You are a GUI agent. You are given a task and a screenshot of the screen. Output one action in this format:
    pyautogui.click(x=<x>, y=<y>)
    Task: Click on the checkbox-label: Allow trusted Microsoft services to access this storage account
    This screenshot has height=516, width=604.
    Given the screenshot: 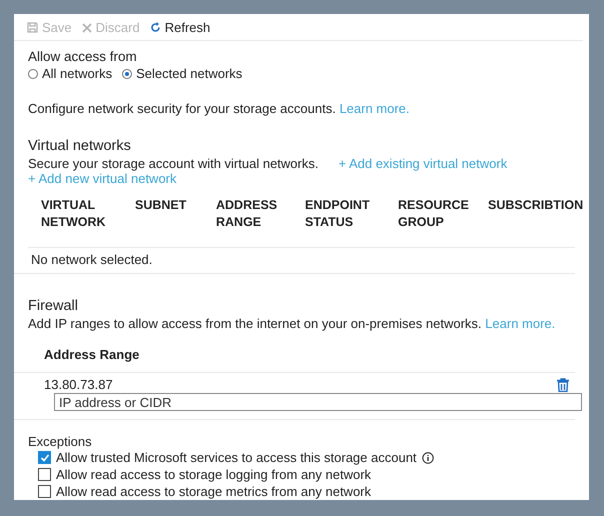 What is the action you would take?
    pyautogui.click(x=236, y=457)
    